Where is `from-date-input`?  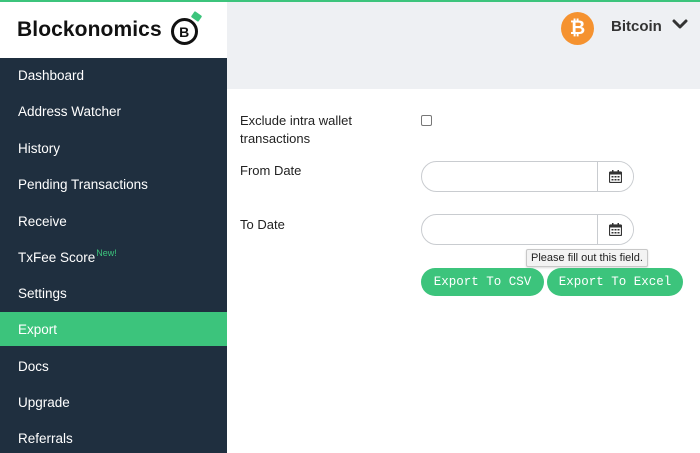
from-date-input is located at coordinates (510, 176).